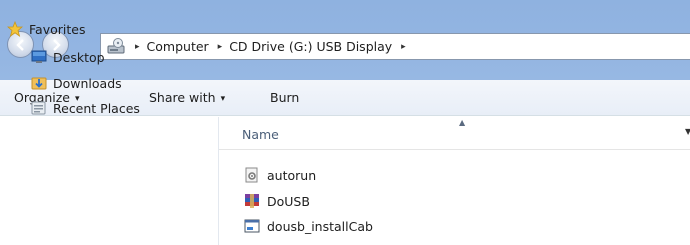 The height and width of the screenshot is (245, 690). Describe the element at coordinates (454, 133) in the screenshot. I see `column-header-row: Name ▲ ▼` at that location.